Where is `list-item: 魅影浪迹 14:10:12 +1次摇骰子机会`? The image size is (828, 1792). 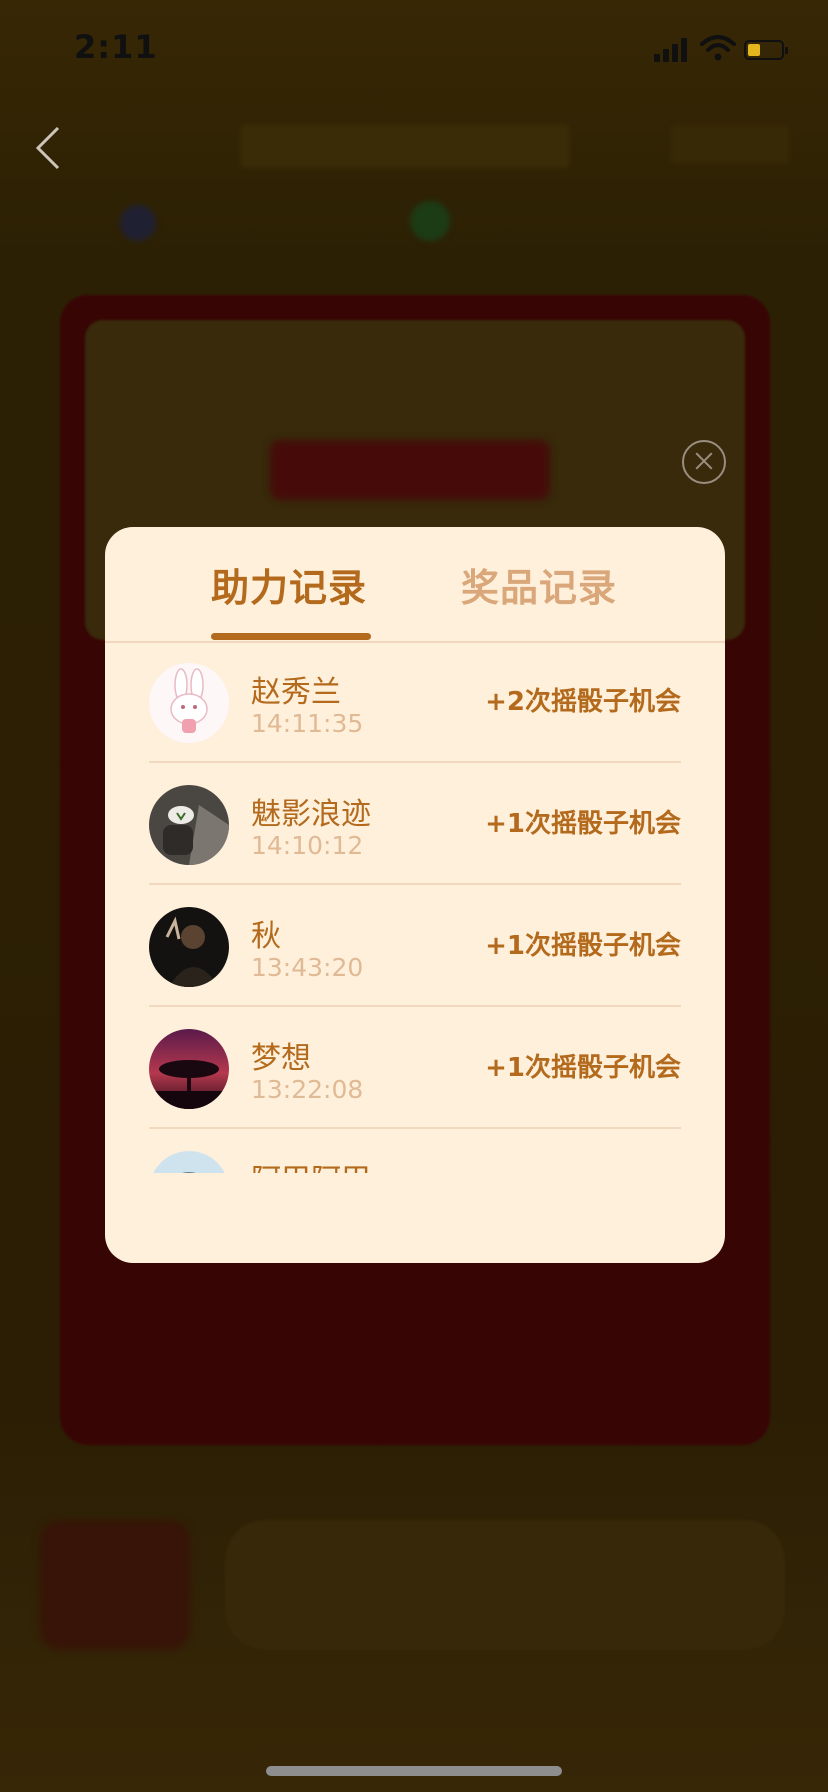
list-item: 魅影浪迹 14:10:12 +1次摇骰子机会 is located at coordinates (415, 824).